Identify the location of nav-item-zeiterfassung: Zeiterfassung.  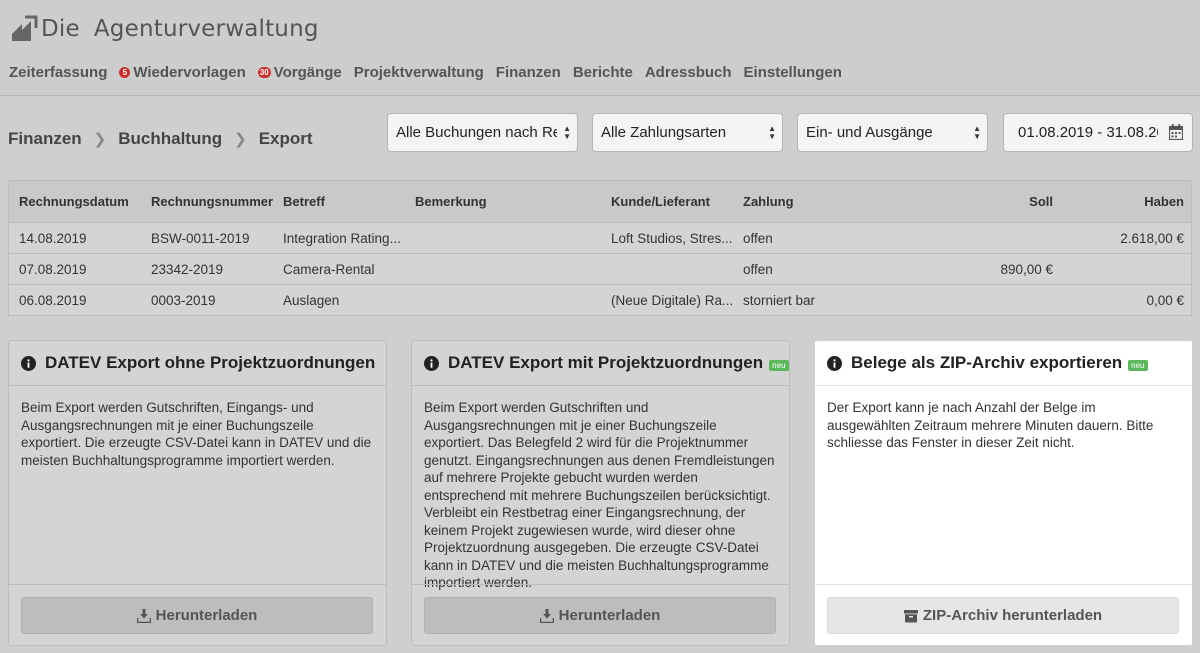
(58, 72).